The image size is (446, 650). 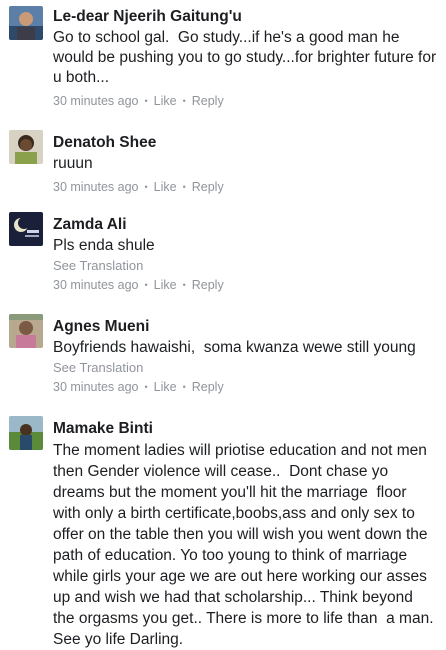 I want to click on comment-author: Mamake Binti, so click(x=245, y=429).